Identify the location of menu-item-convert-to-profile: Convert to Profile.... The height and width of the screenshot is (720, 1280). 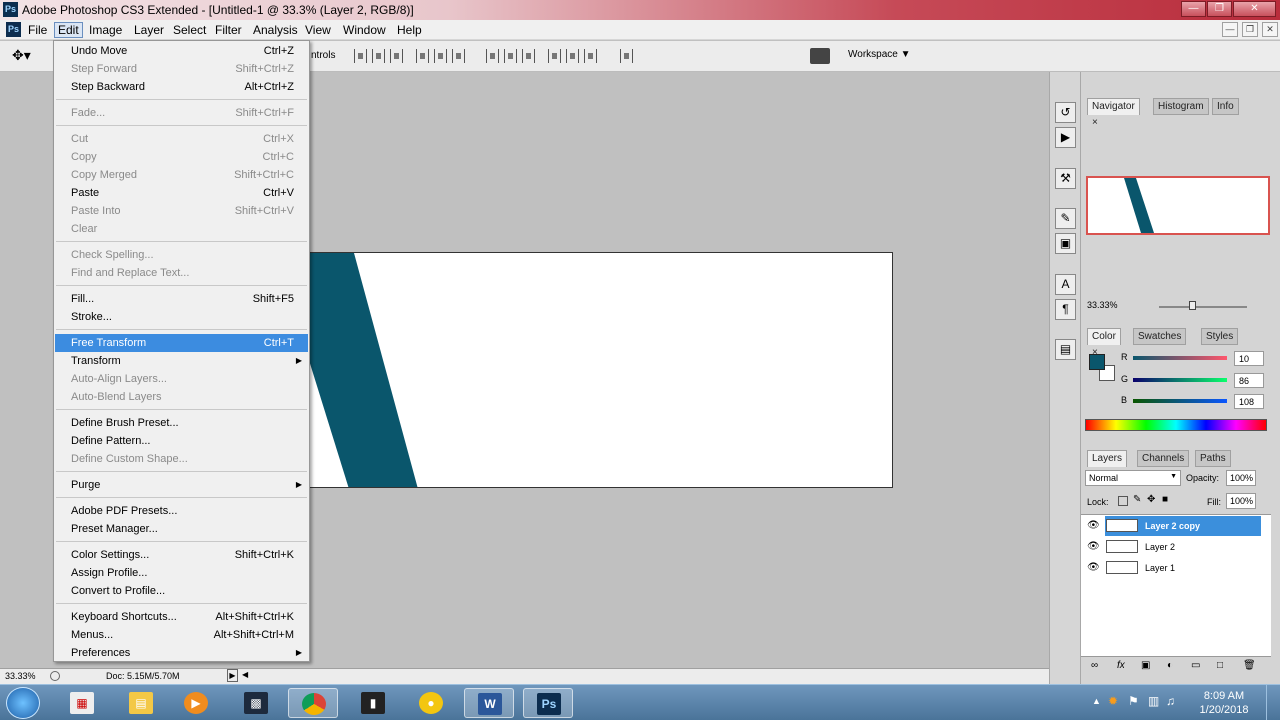
(181, 591).